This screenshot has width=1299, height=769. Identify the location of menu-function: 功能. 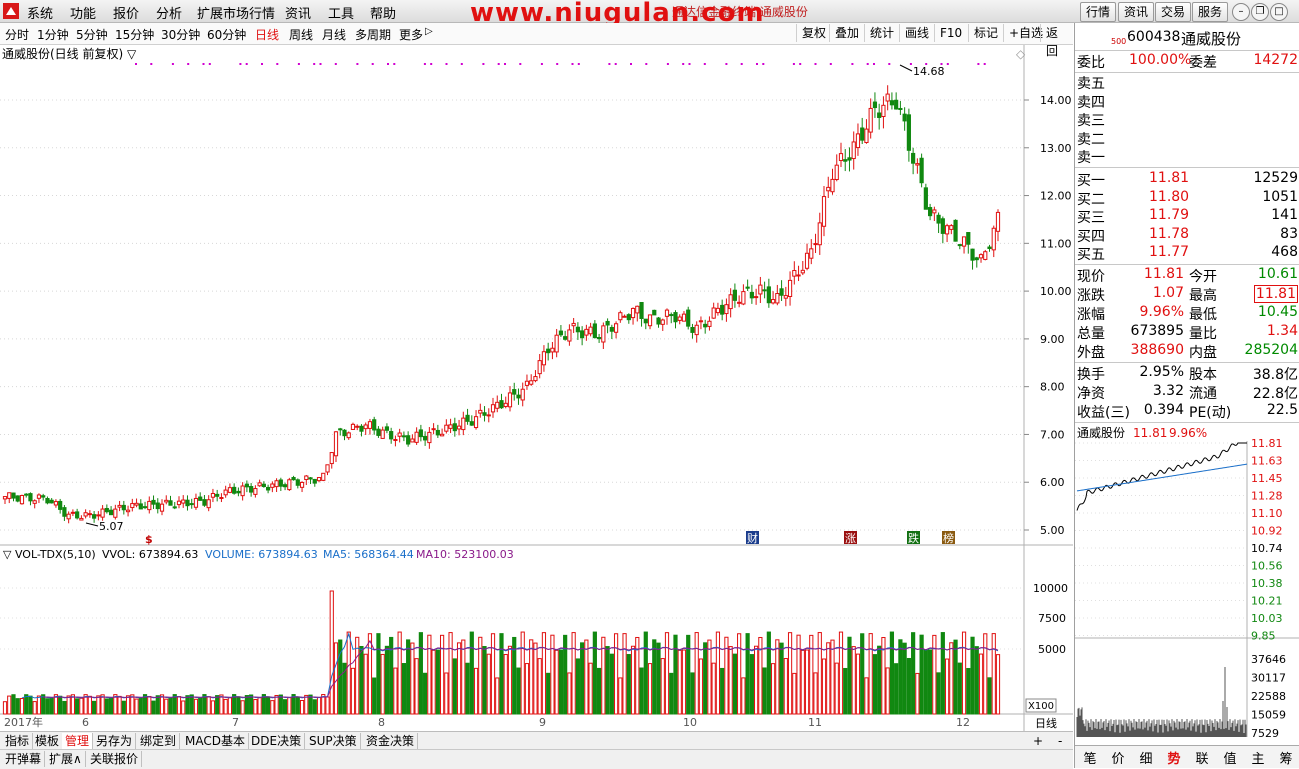
(83, 12).